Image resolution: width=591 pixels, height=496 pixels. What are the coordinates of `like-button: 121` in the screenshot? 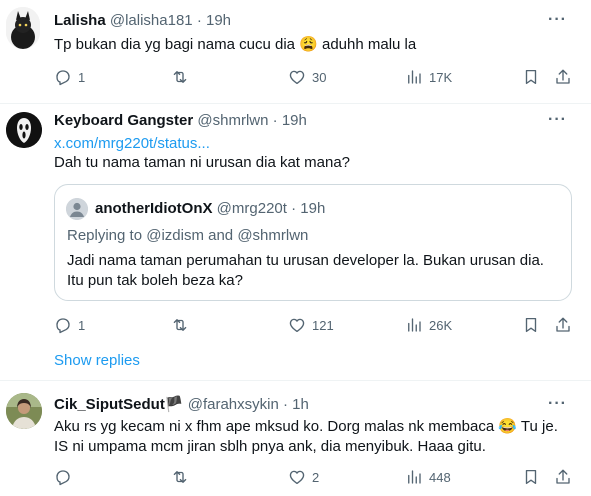 It's located at (311, 325).